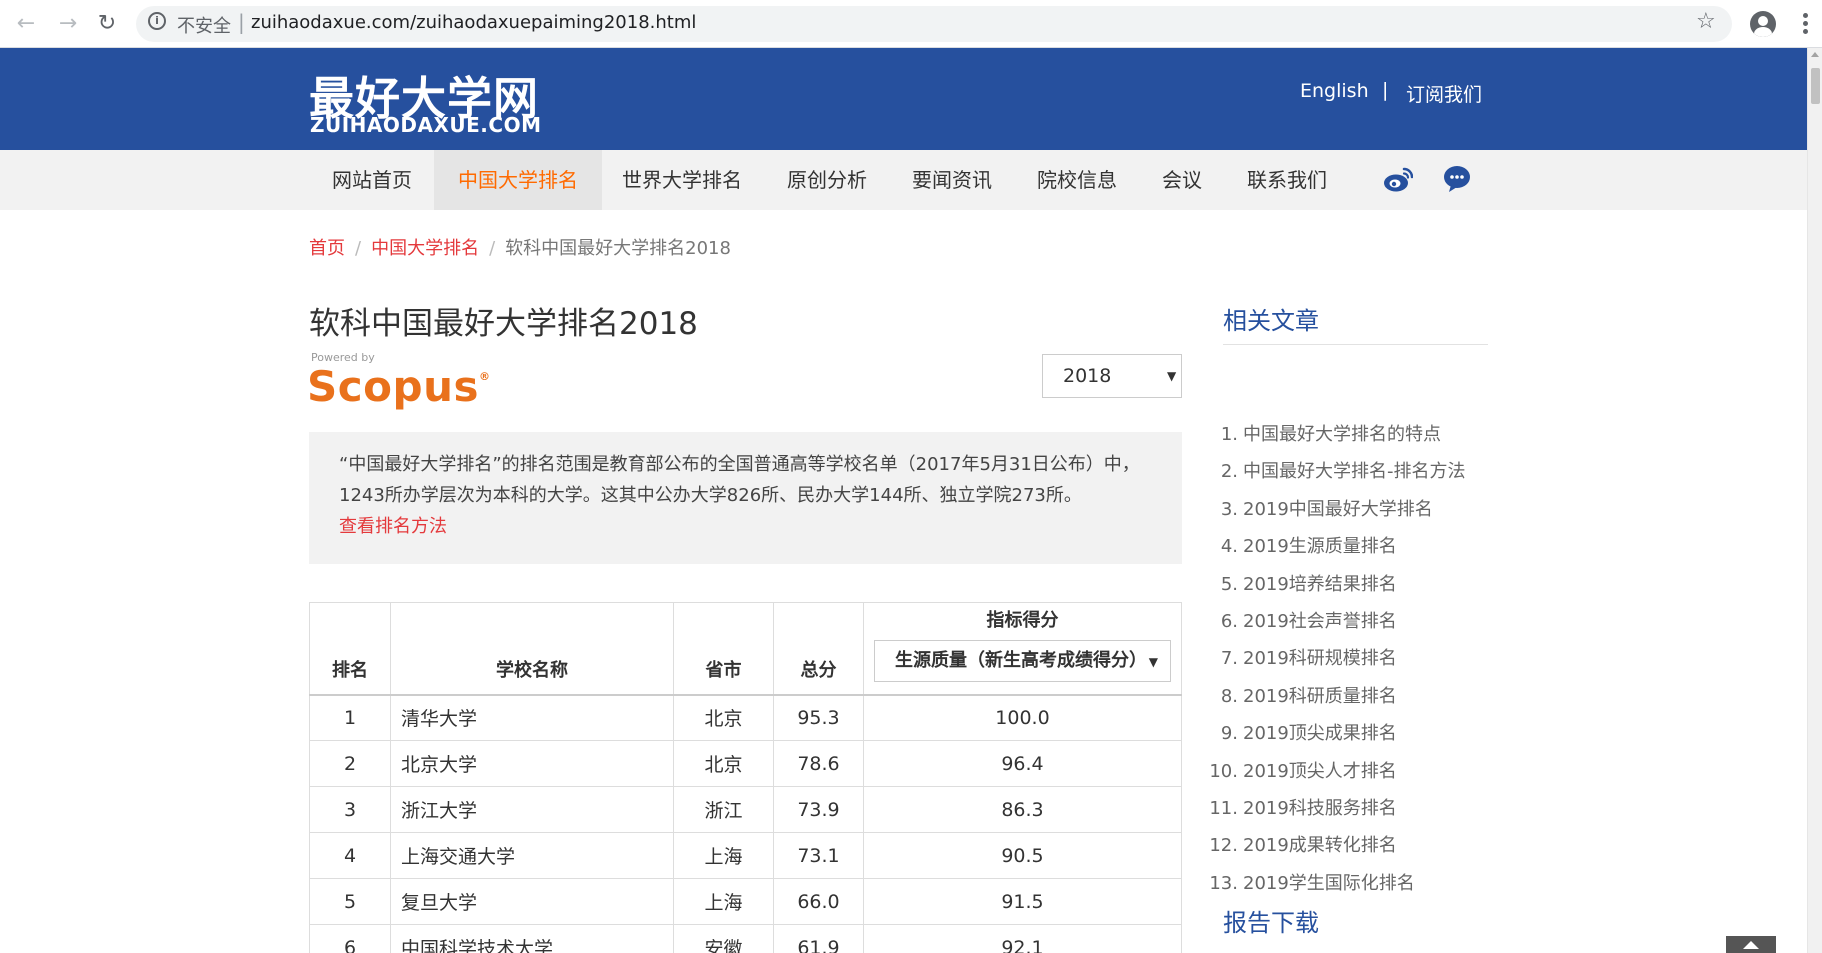 The height and width of the screenshot is (953, 1822). I want to click on nav-conferences: 会议, so click(1182, 180).